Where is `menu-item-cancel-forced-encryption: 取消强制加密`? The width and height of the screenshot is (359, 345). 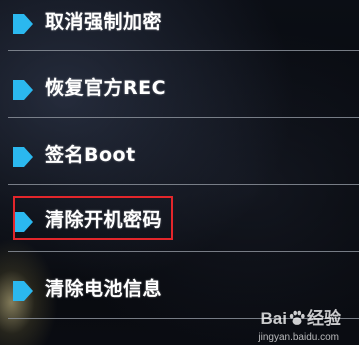
menu-item-cancel-forced-encryption: 取消强制加密 is located at coordinates (179, 23).